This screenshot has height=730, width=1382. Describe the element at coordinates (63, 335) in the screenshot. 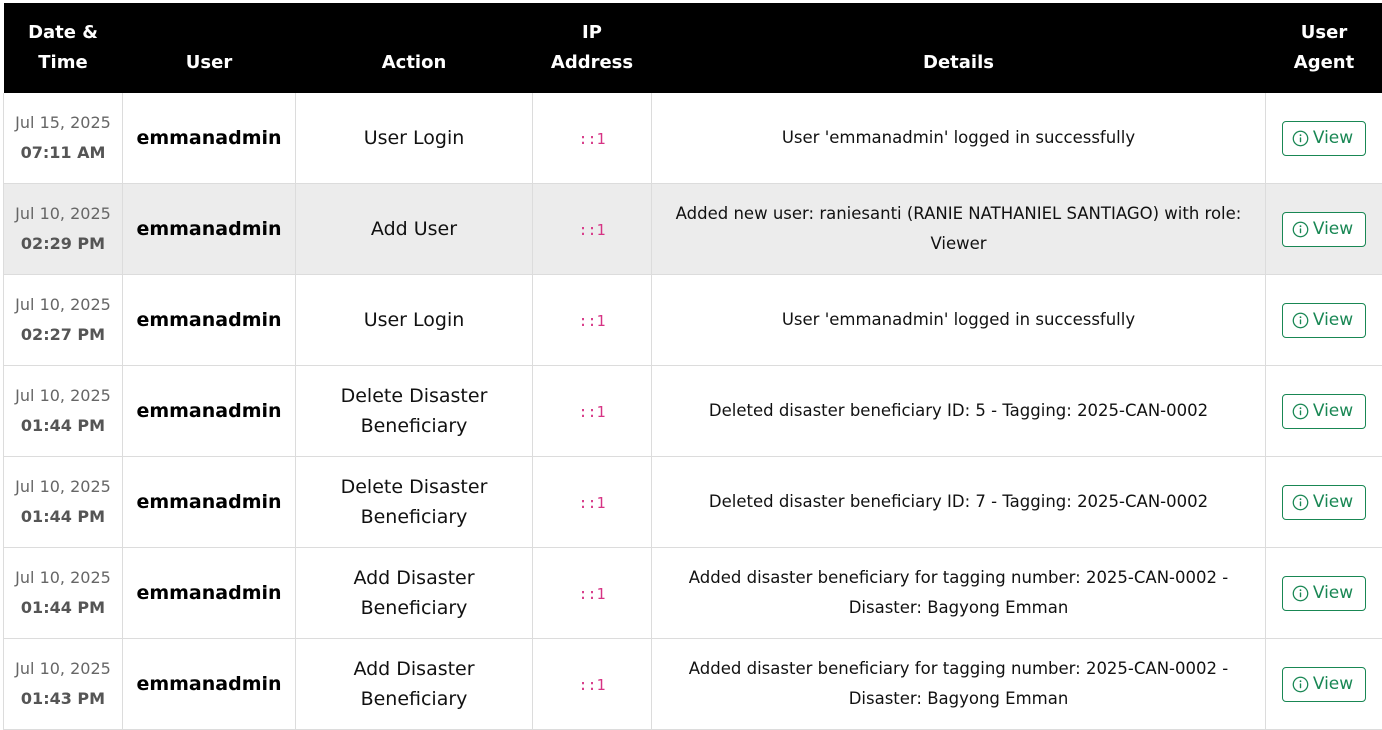

I see `log-time: 02:27 PM` at that location.